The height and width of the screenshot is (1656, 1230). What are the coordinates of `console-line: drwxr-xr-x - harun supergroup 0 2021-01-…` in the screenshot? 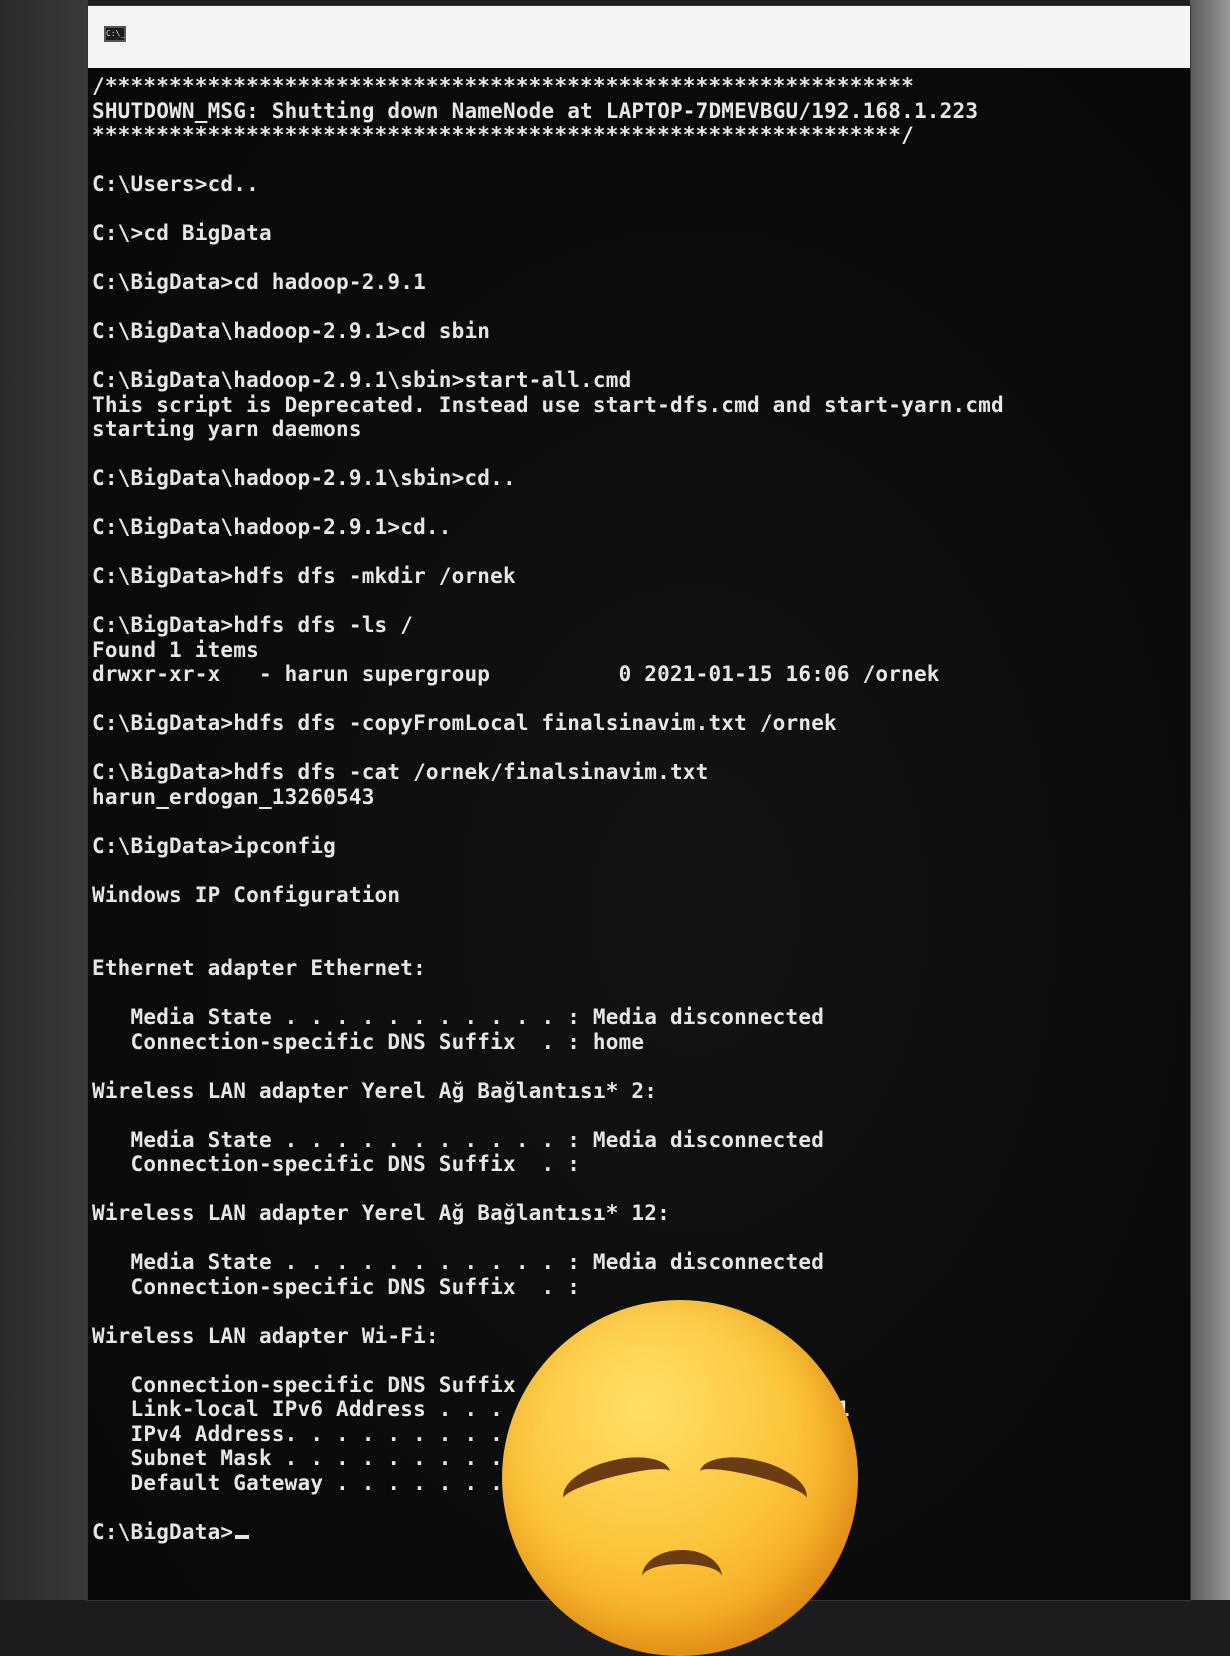 It's located at (516, 674).